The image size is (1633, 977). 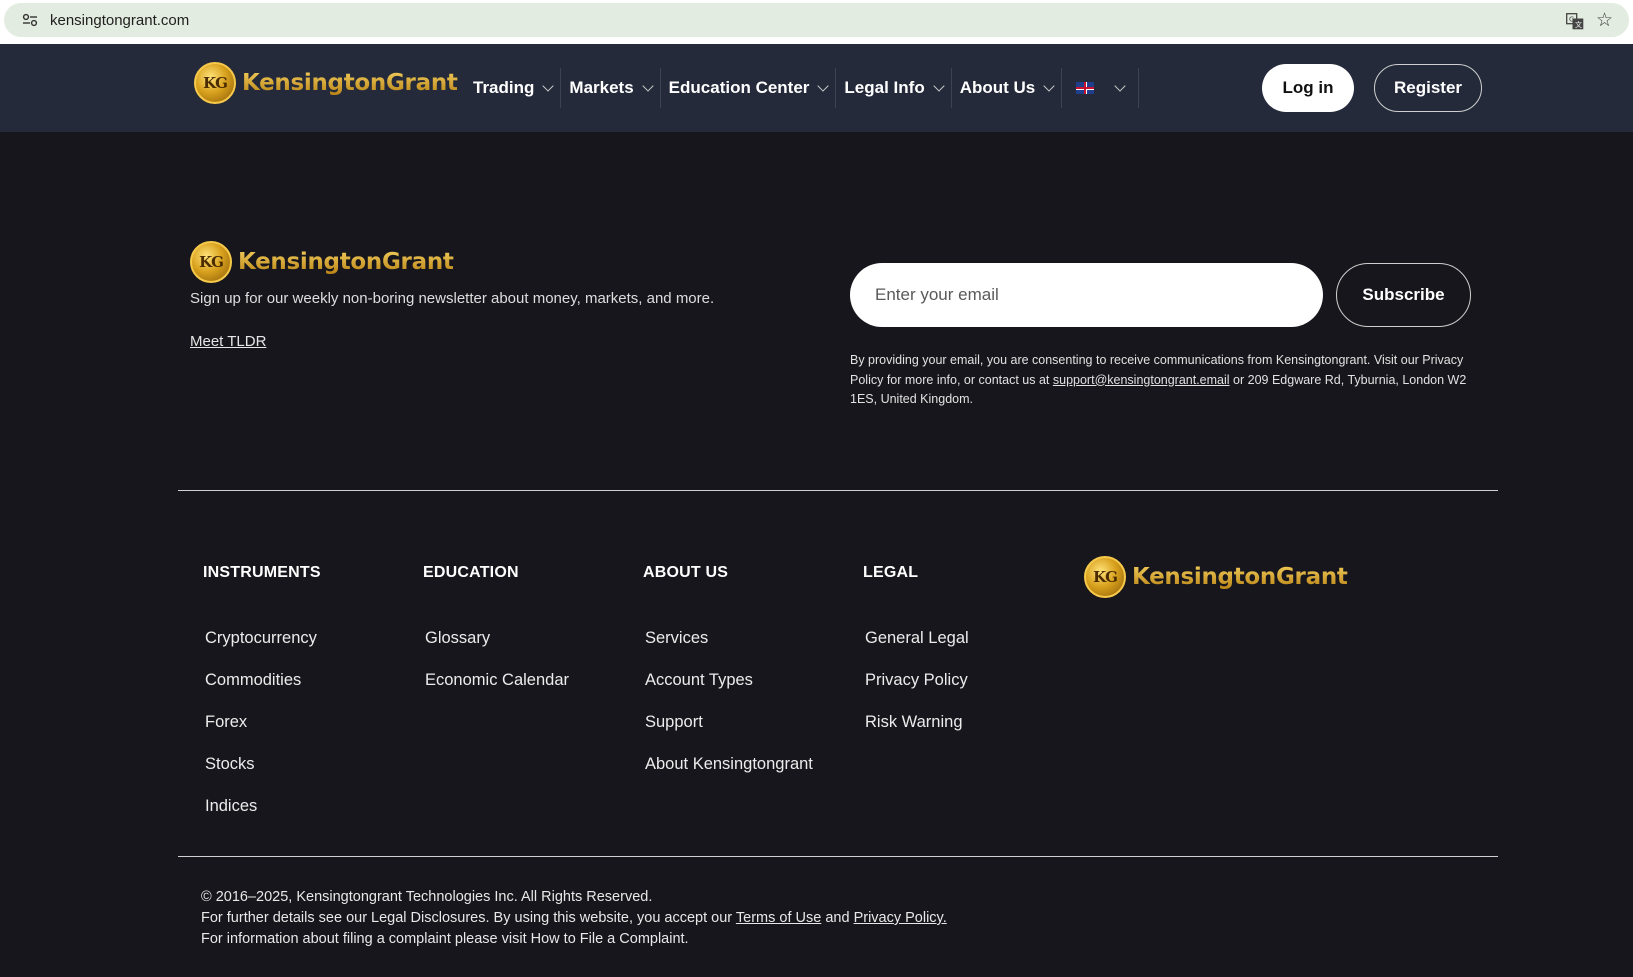 What do you see at coordinates (1308, 88) in the screenshot?
I see `login-button: Log in` at bounding box center [1308, 88].